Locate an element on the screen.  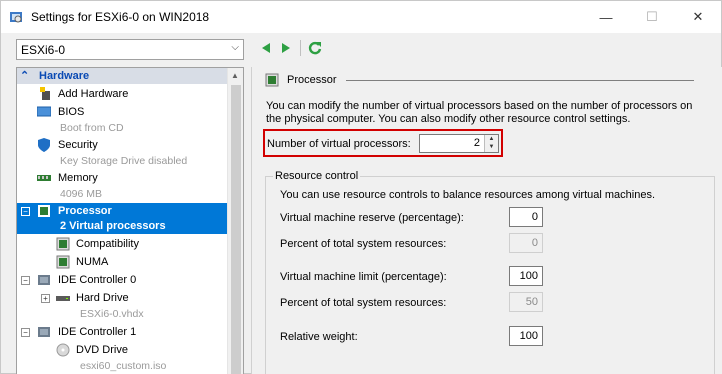
limit-percent-total-label: Percent of total system resources: is located at coordinates (363, 303).